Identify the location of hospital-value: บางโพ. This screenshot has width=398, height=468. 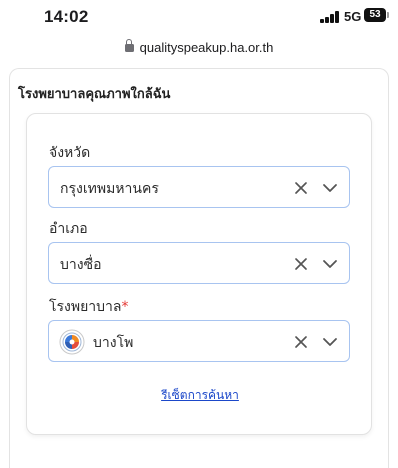
(113, 343).